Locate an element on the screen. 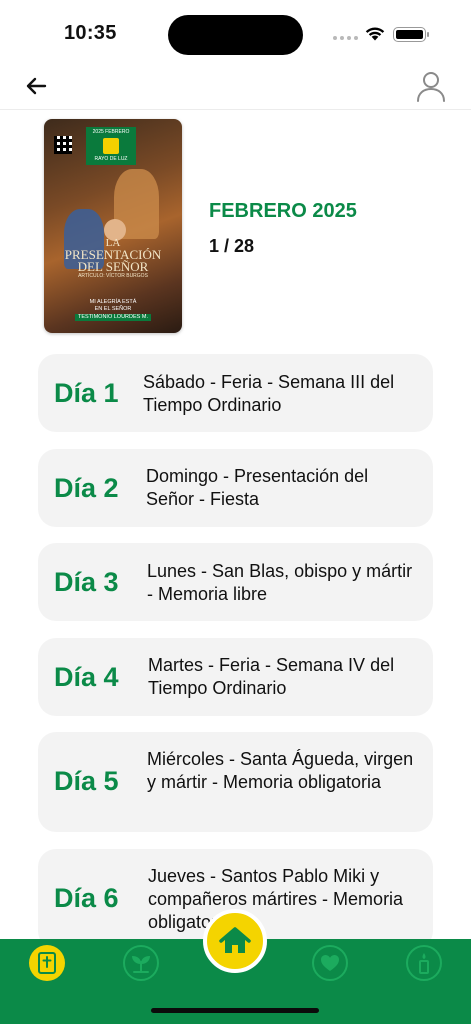 The width and height of the screenshot is (471, 1024). heart-icon is located at coordinates (330, 963).